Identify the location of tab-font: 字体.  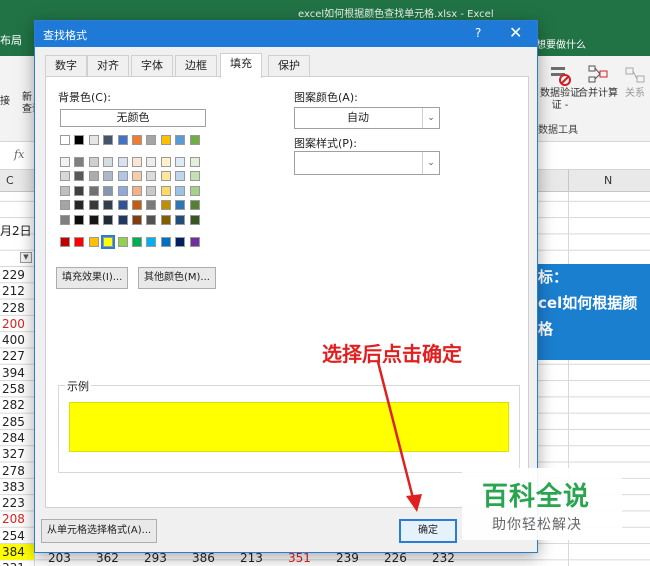
(152, 66).